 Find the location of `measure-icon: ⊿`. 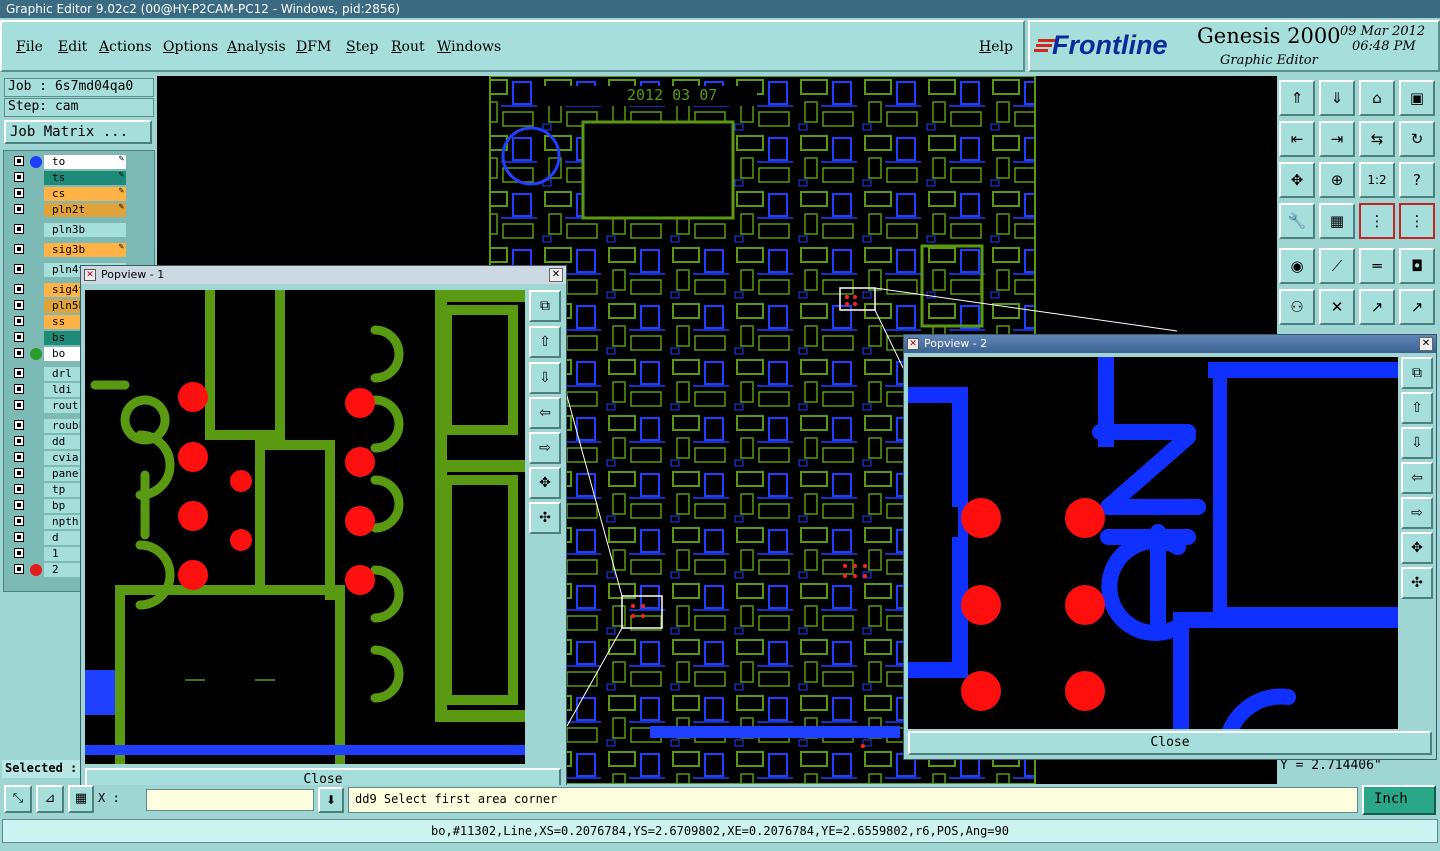

measure-icon: ⊿ is located at coordinates (50, 799).